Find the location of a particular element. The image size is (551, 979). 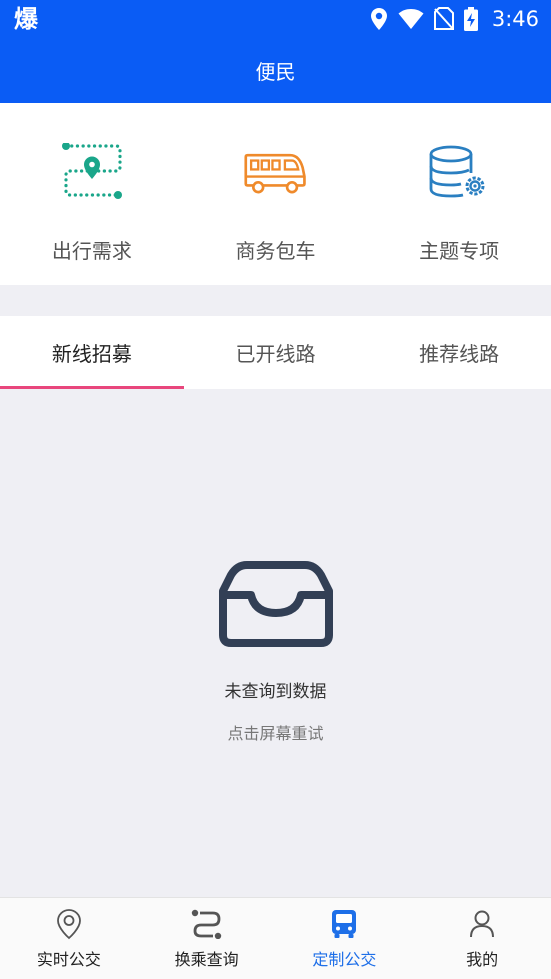

tab-label: 新线招募 is located at coordinates (91, 354).